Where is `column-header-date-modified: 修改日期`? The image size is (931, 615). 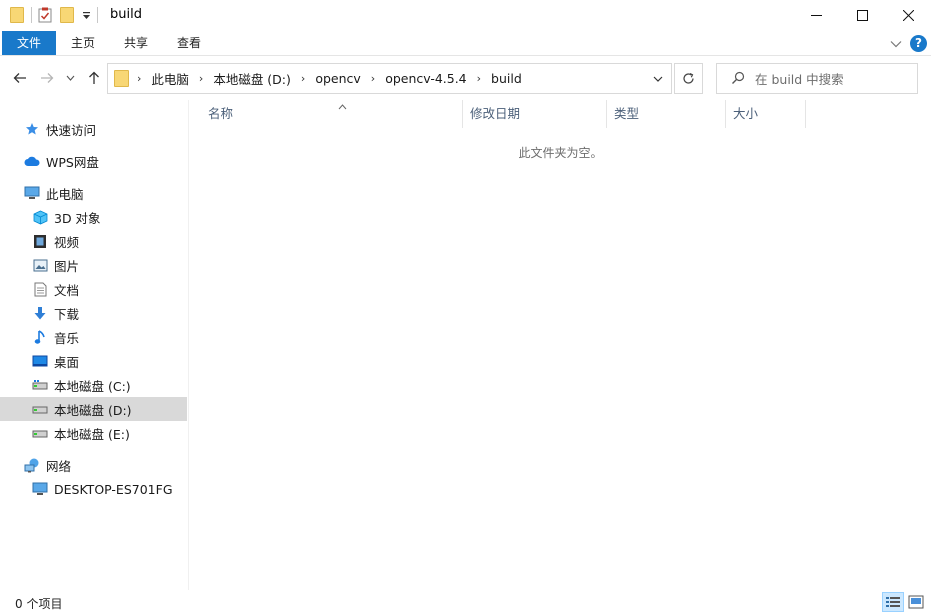 column-header-date-modified: 修改日期 is located at coordinates (535, 114).